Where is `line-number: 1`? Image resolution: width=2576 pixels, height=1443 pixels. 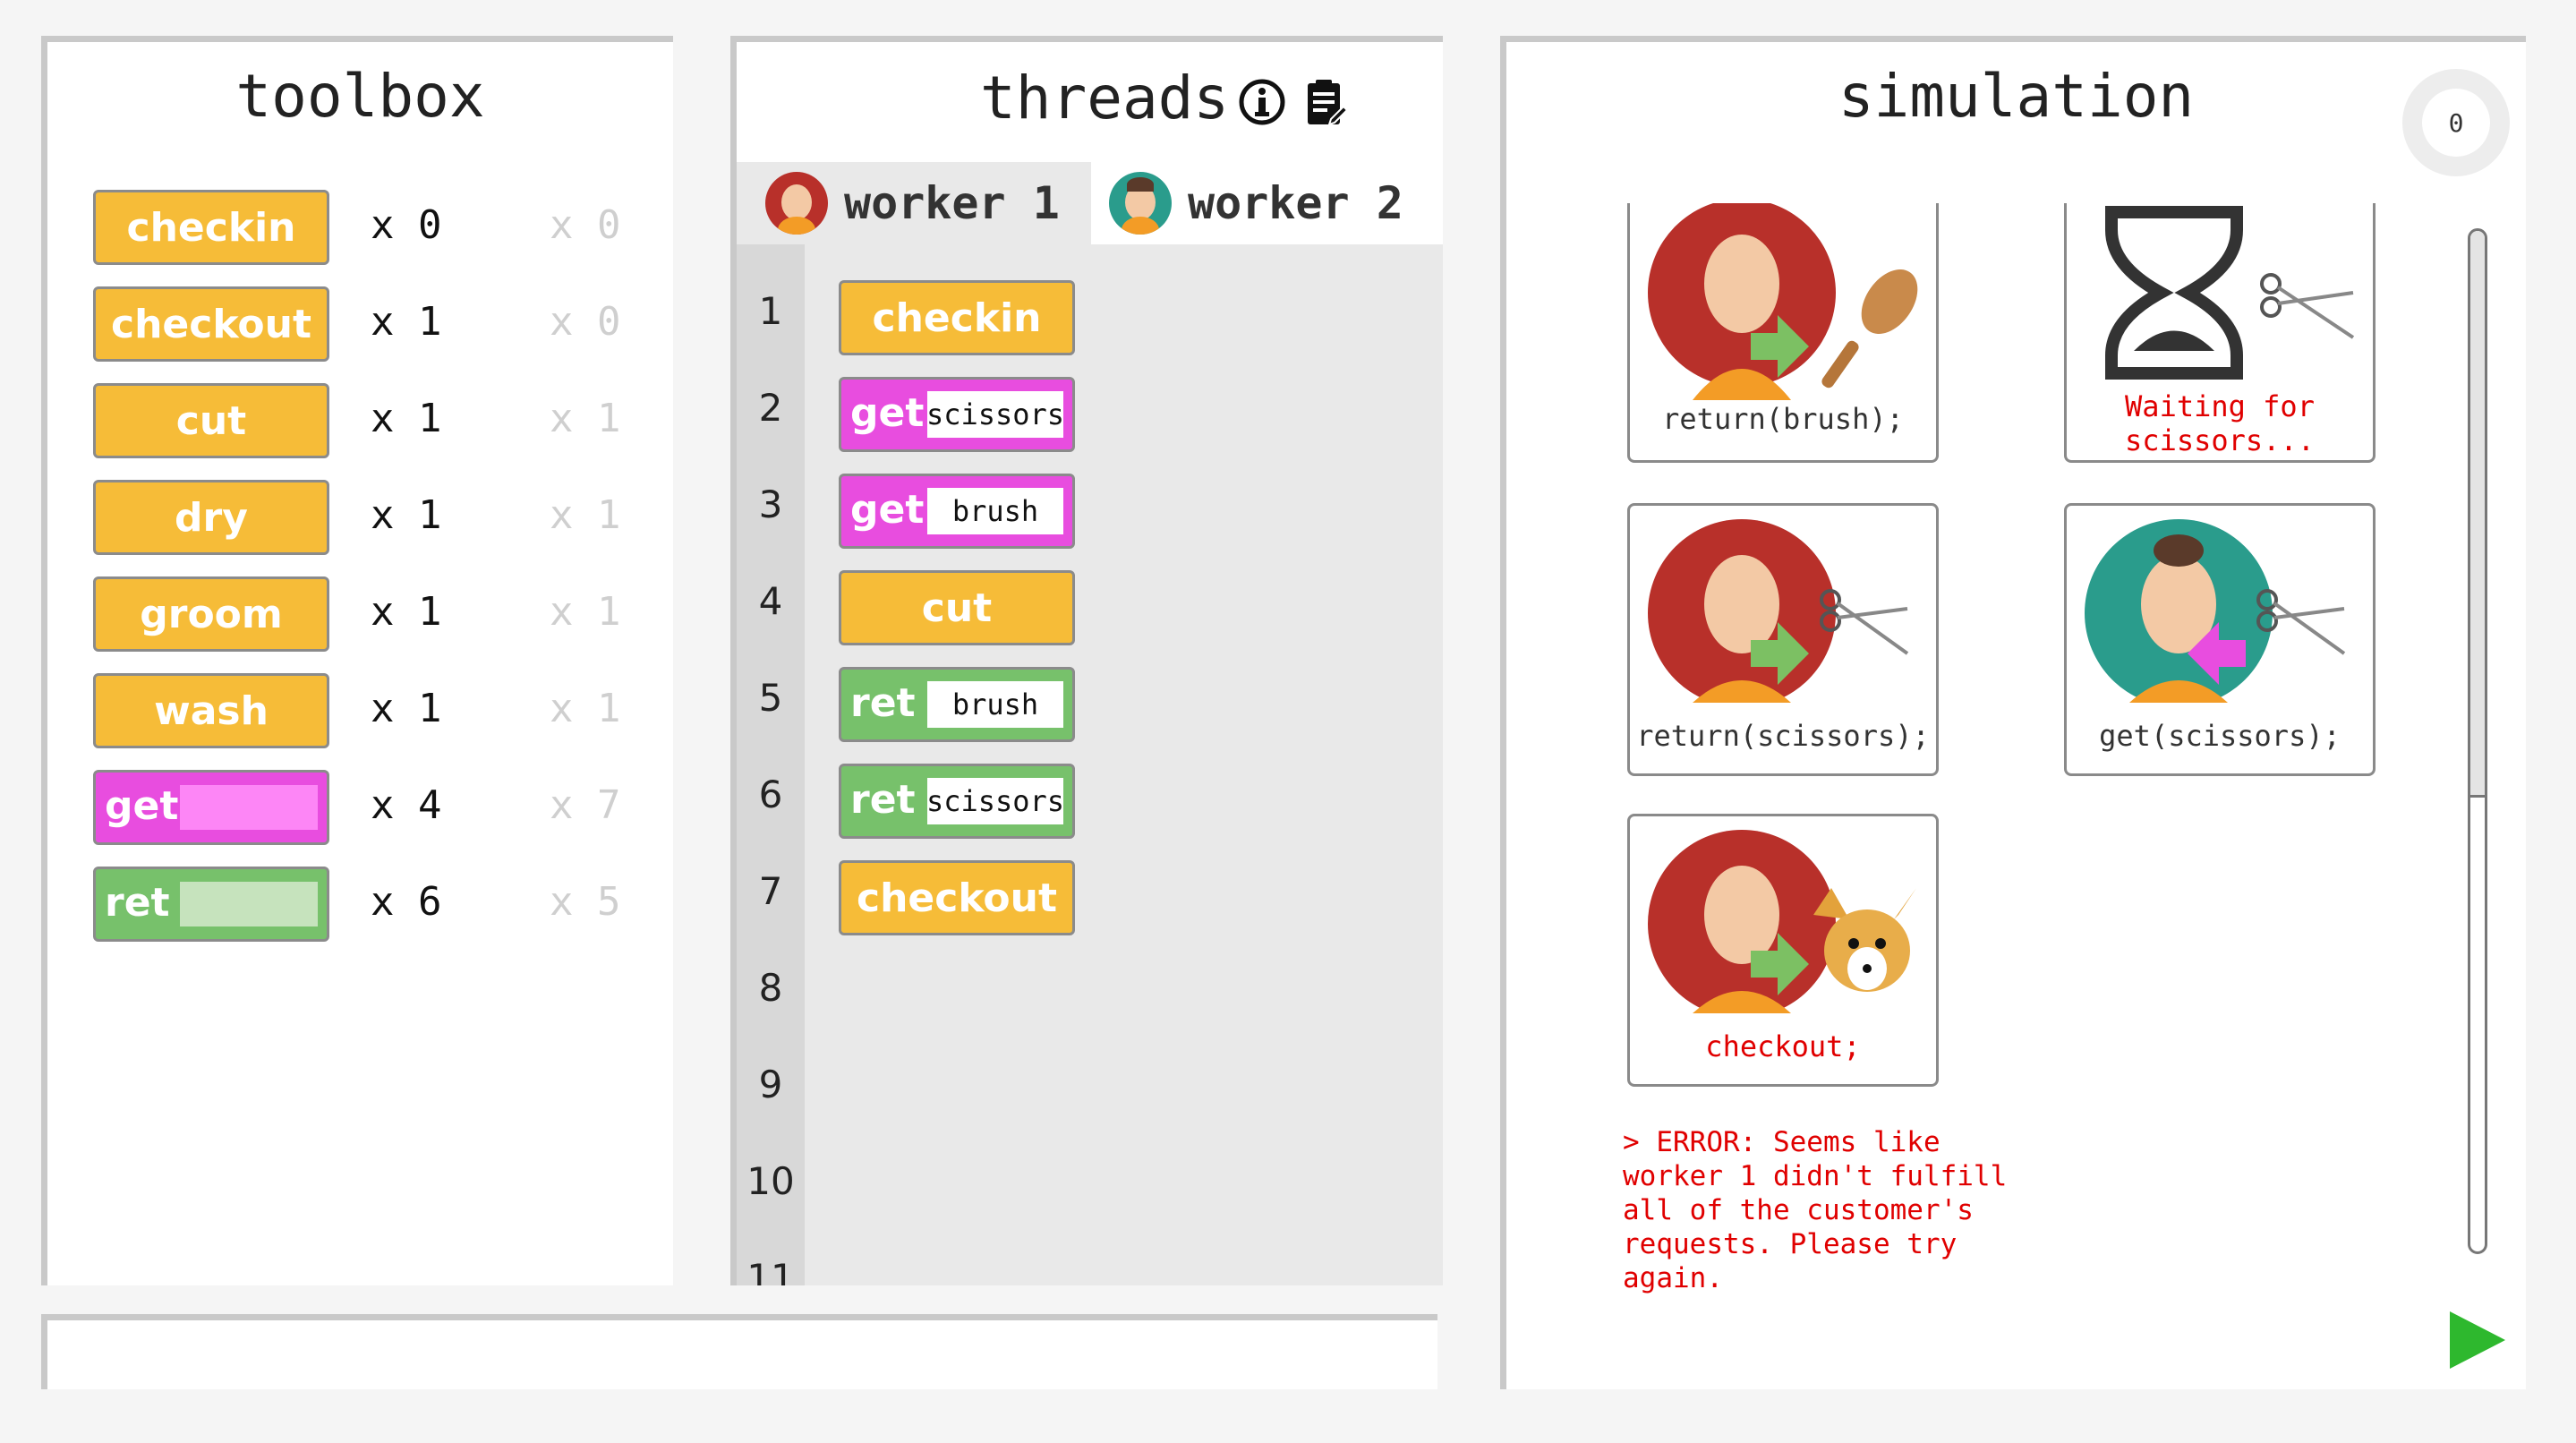
line-number: 1 is located at coordinates (770, 311).